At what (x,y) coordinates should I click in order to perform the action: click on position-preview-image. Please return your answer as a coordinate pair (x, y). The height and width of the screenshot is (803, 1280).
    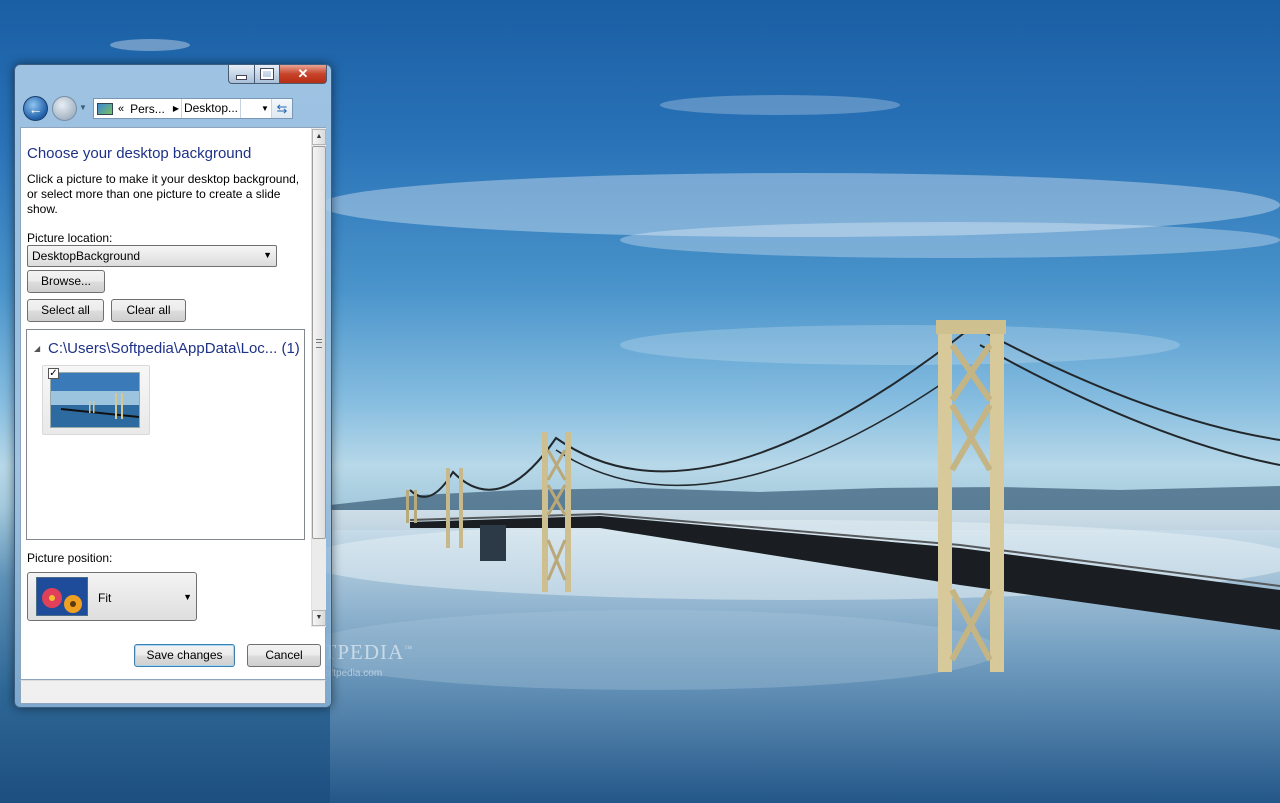
    Looking at the image, I should click on (62, 596).